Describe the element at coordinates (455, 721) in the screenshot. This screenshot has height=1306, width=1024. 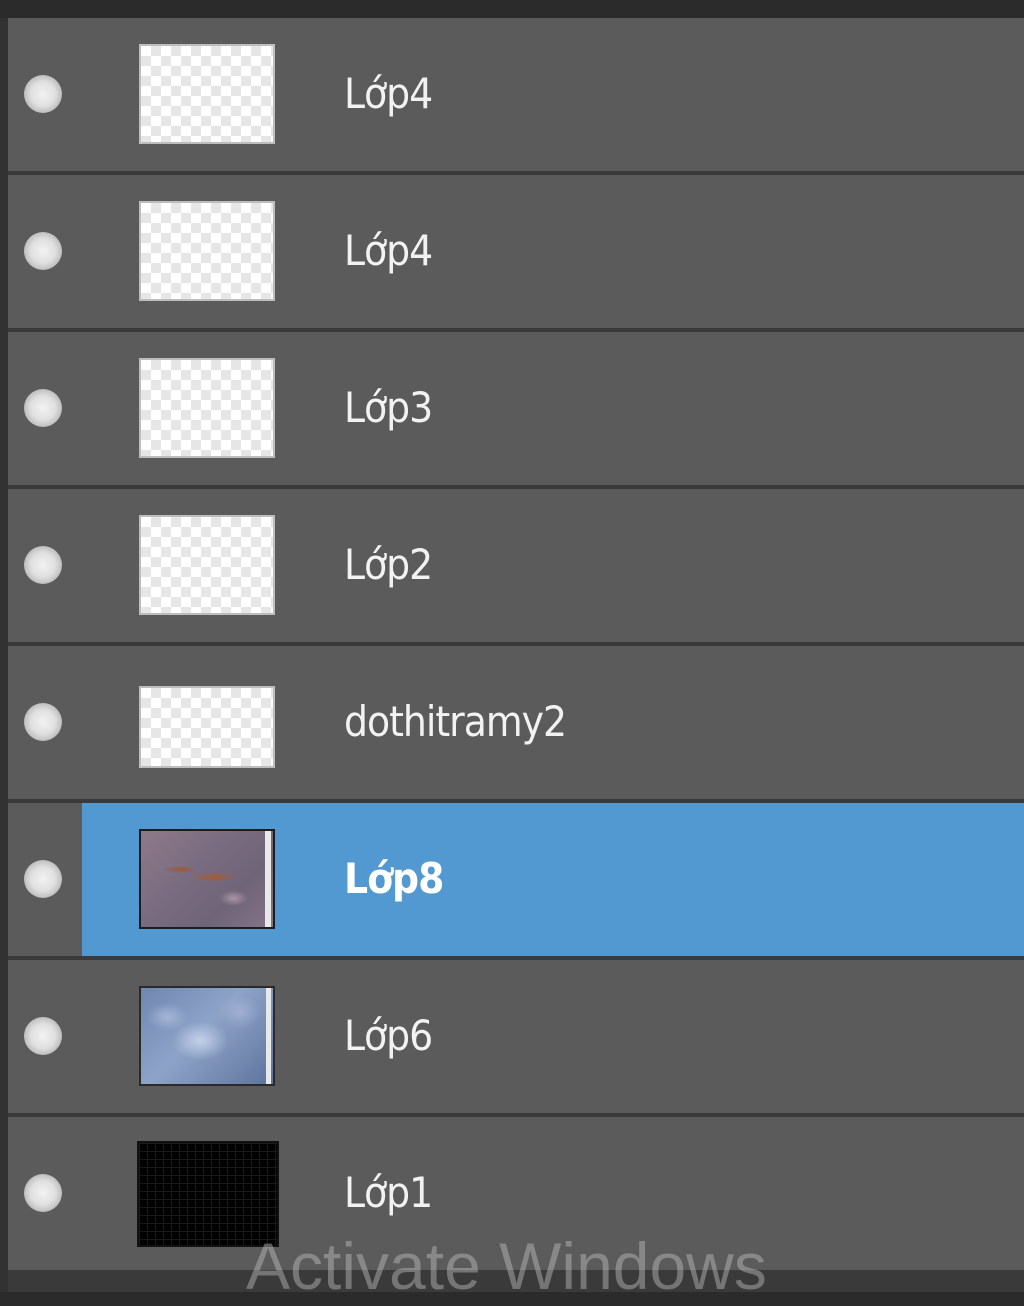
I see `layer-name: dothitramy2` at that location.